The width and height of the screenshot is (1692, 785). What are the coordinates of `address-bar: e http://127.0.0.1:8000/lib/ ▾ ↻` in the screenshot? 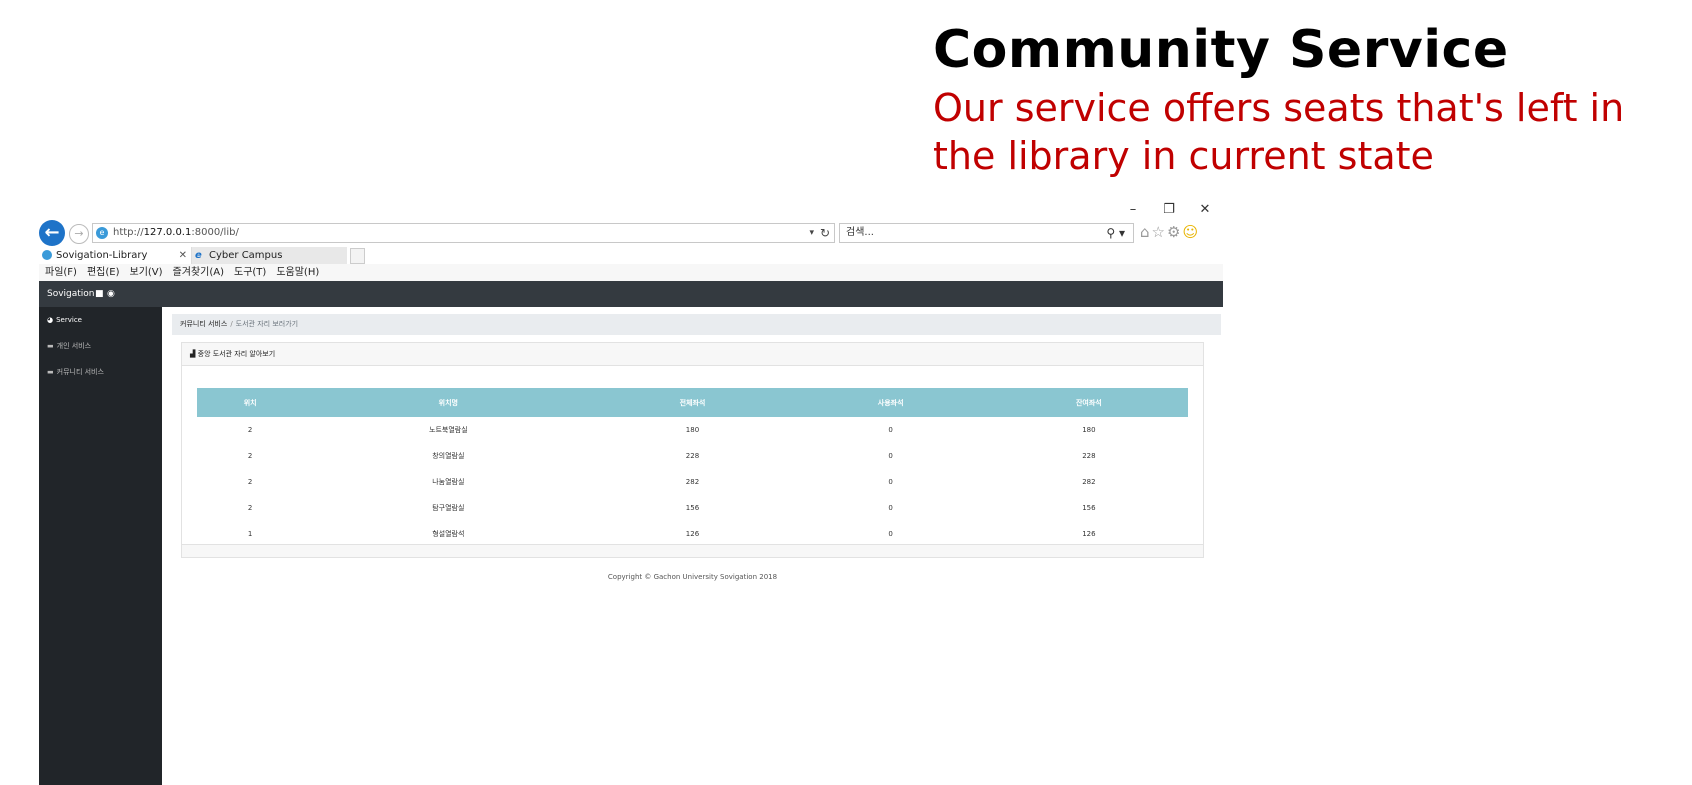 It's located at (463, 233).